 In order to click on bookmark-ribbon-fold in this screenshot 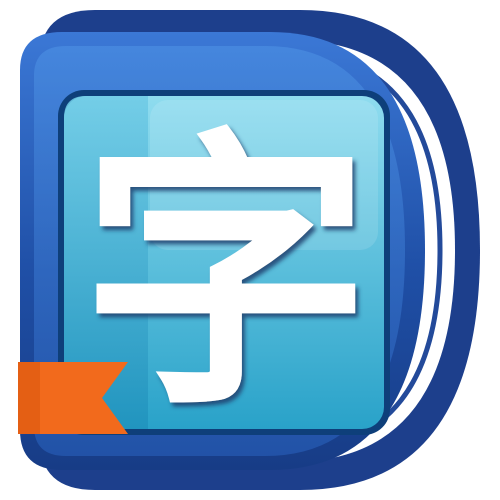, I will do `click(29, 398)`.